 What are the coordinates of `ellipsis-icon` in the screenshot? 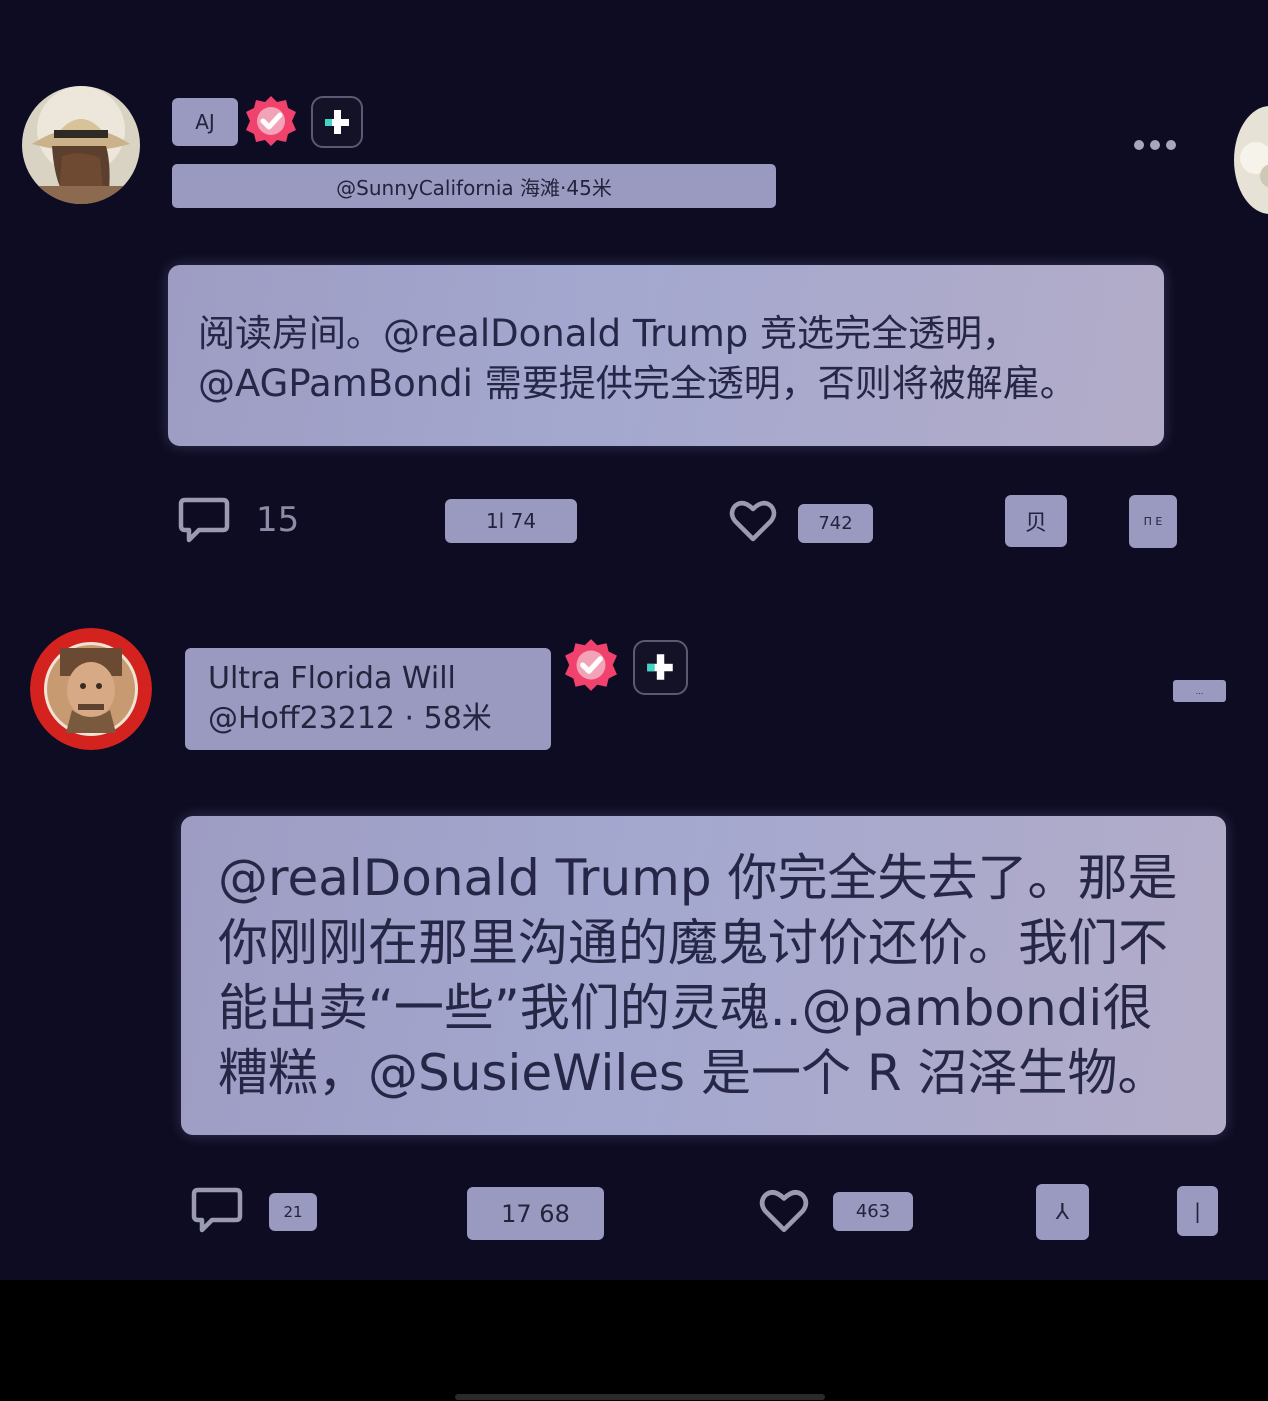 It's located at (1155, 145).